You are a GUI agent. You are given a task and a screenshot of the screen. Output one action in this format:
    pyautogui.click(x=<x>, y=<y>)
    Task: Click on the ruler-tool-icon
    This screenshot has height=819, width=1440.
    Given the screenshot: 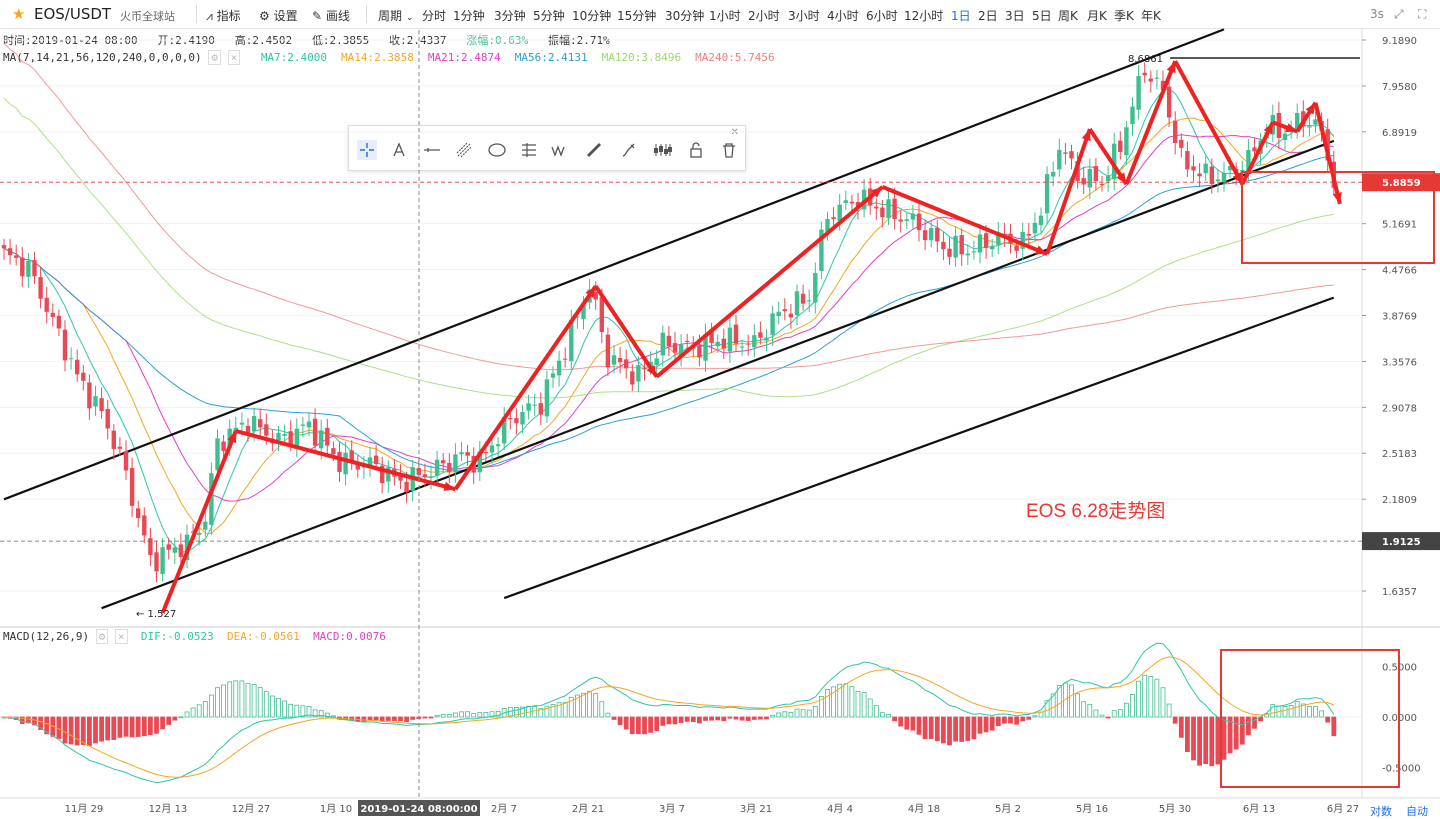 What is the action you would take?
    pyautogui.click(x=594, y=150)
    